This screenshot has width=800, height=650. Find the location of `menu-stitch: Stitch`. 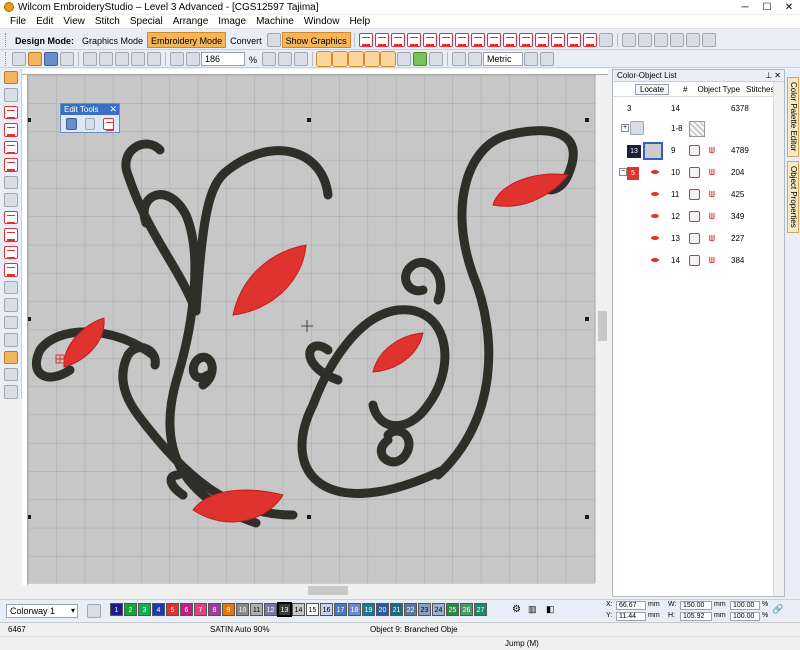

menu-stitch: Stitch is located at coordinates (107, 21).